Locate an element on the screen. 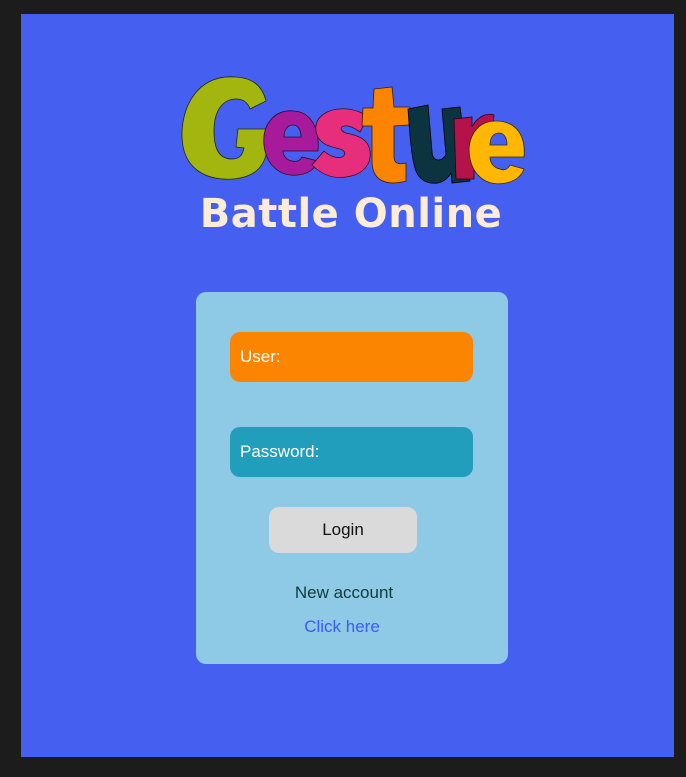 The image size is (686, 777). logo-letter-e1 is located at coordinates (291, 143).